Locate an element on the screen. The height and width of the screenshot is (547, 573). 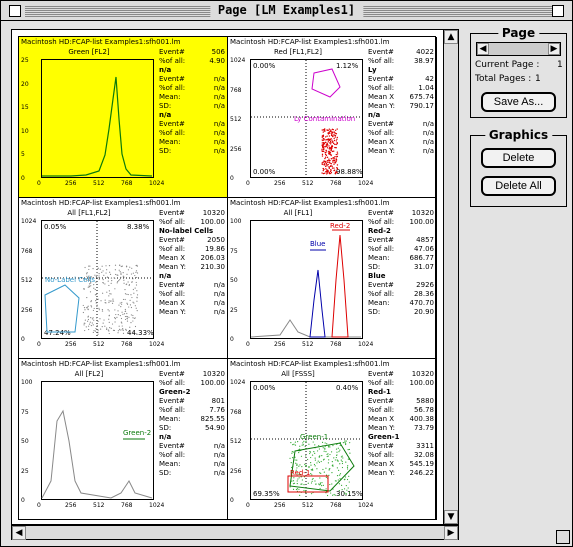
stat-row: %of all: 19.86 is located at coordinates (192, 249).